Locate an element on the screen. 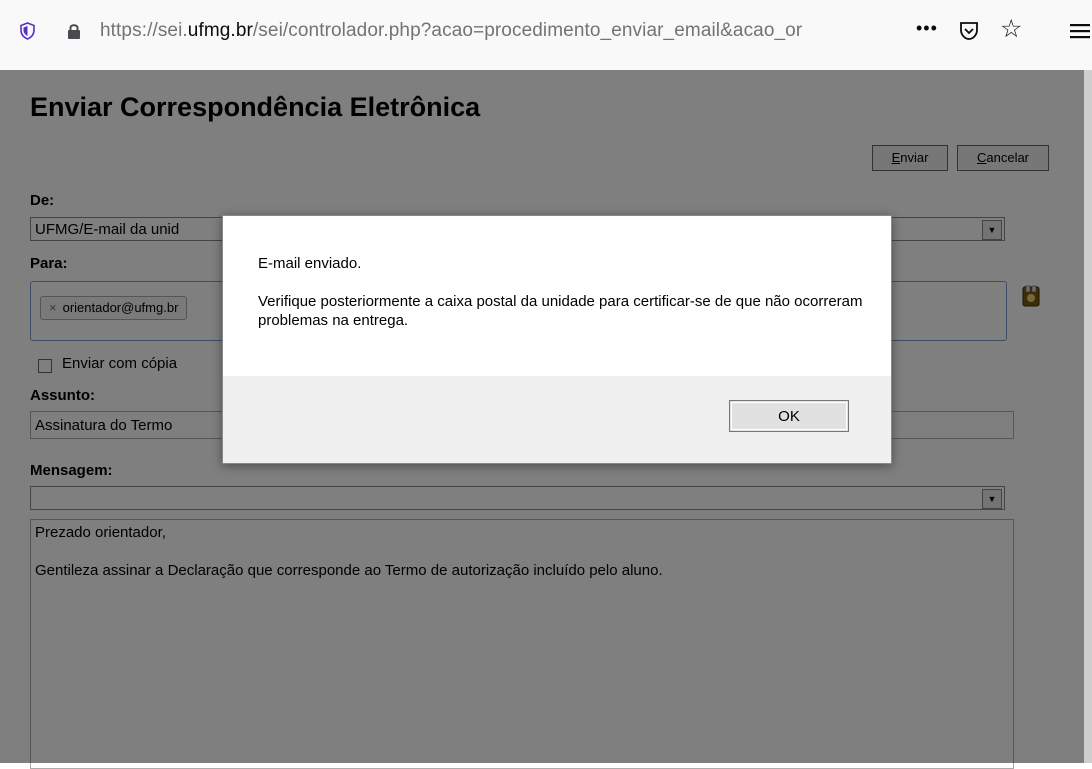 This screenshot has width=1092, height=769. dialog-footer: OK is located at coordinates (557, 419).